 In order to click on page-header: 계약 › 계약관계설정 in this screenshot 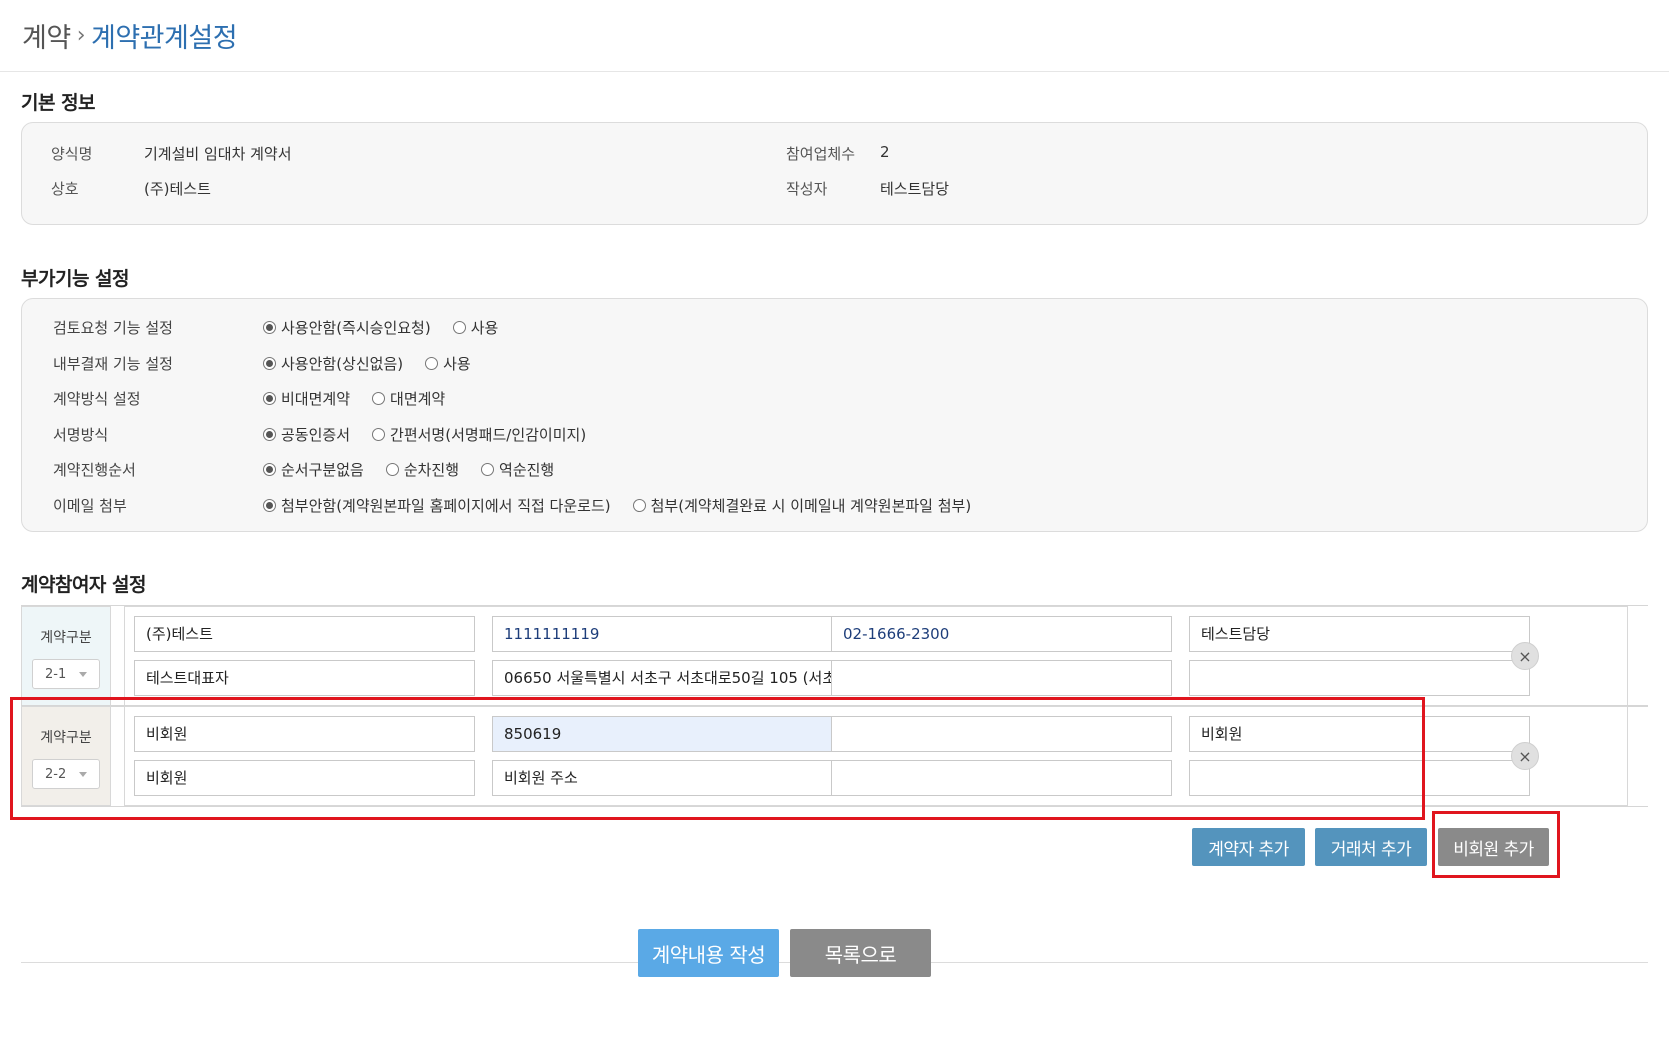, I will do `click(834, 36)`.